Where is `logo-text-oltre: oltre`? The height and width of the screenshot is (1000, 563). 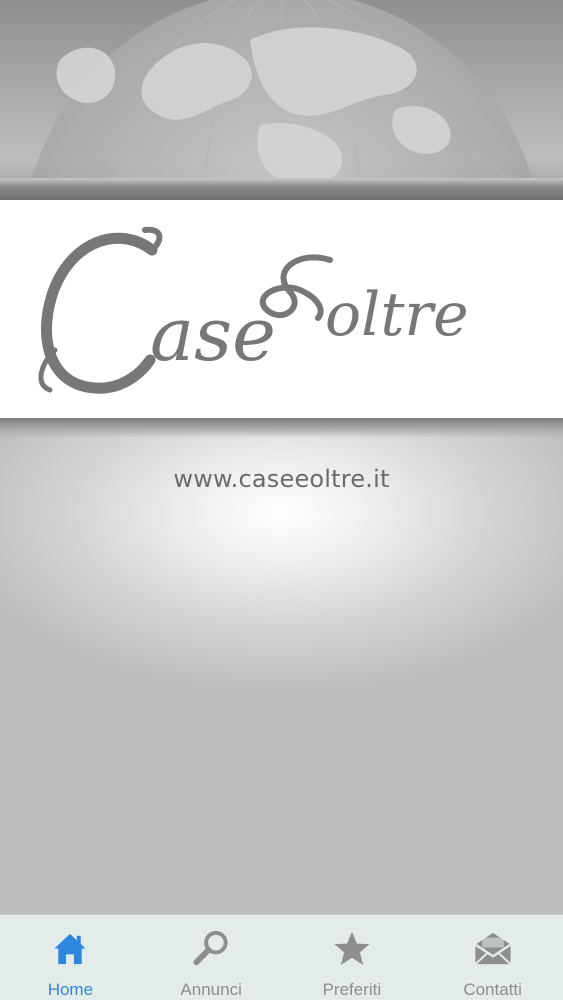 logo-text-oltre: oltre is located at coordinates (397, 315).